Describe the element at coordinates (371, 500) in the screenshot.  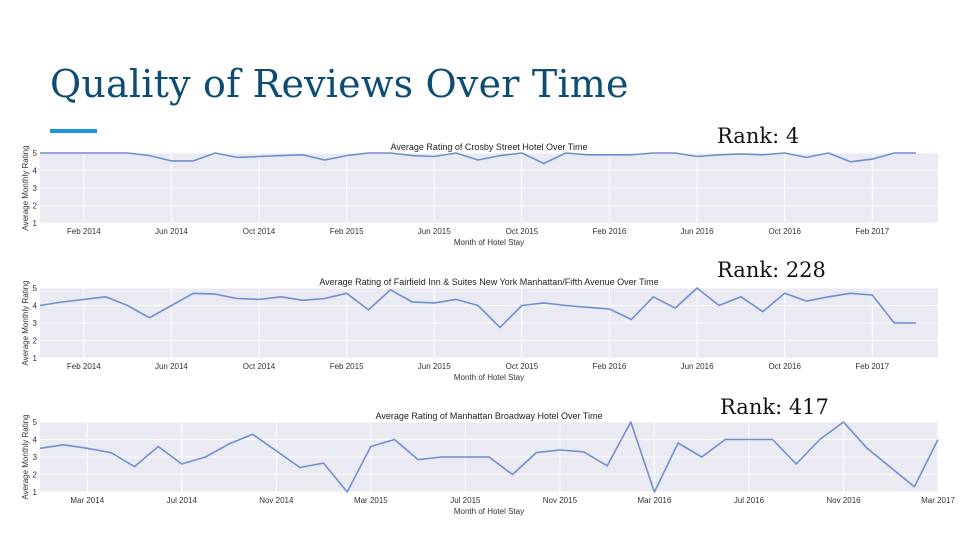
I see `x-tick-label: Mar 2015` at that location.